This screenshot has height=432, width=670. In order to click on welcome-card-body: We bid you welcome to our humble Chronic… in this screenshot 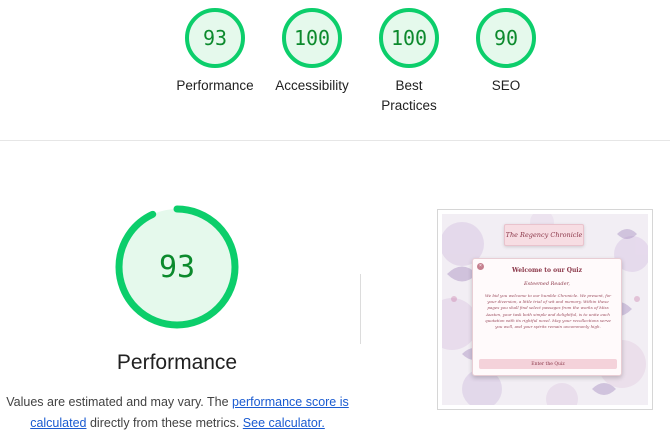, I will do `click(548, 311)`.